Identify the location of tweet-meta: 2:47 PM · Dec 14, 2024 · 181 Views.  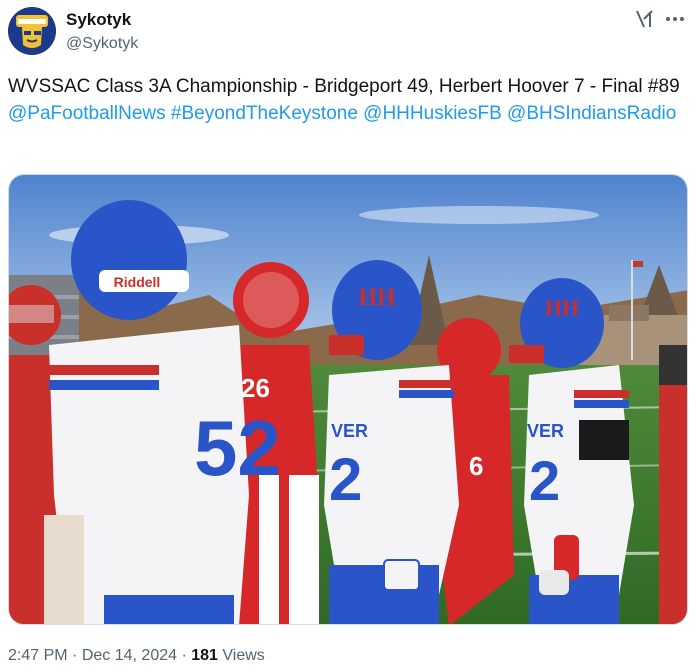
(136, 656).